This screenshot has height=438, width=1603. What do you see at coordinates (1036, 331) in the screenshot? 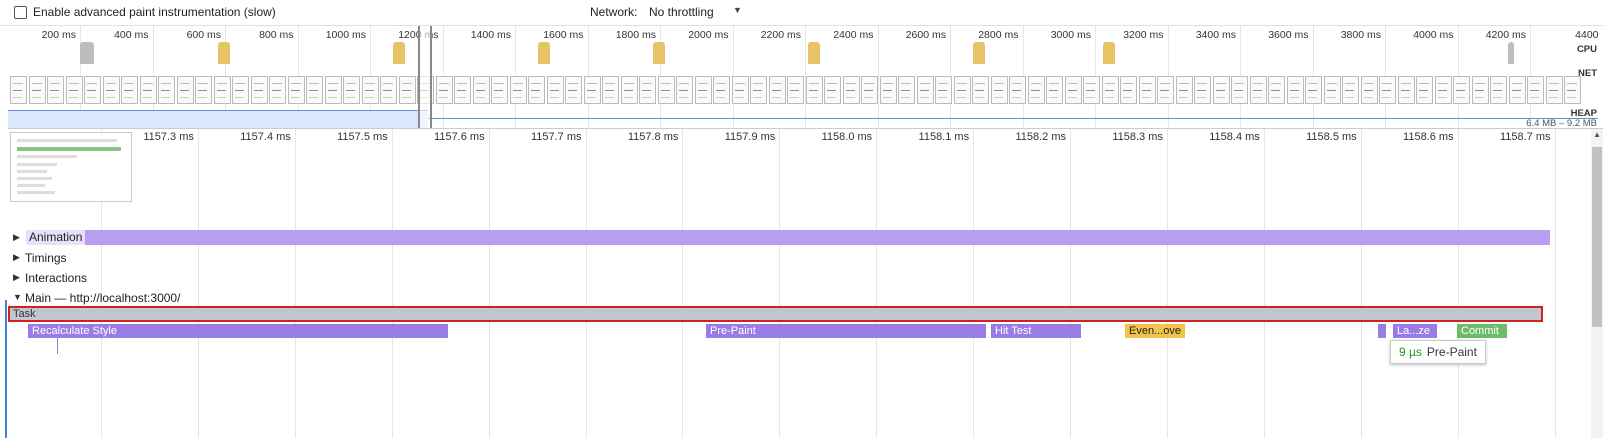
I see `event-hit-test: Hit Test` at bounding box center [1036, 331].